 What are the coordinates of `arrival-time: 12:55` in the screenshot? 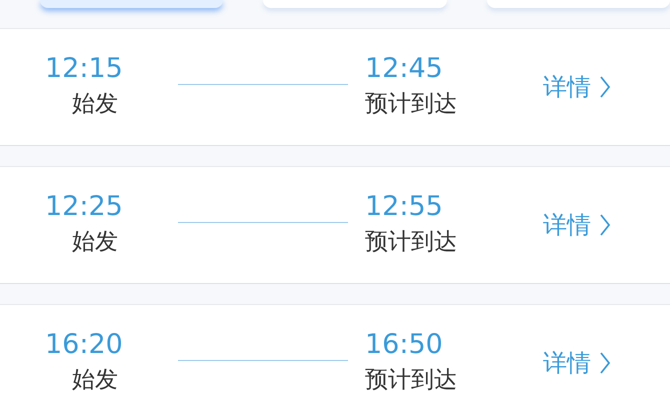 It's located at (404, 207).